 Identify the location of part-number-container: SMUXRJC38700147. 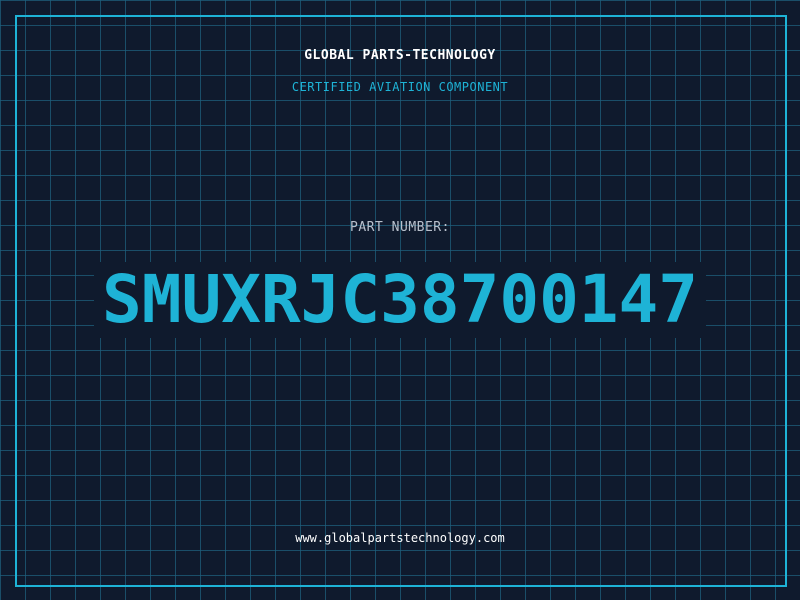
(400, 300).